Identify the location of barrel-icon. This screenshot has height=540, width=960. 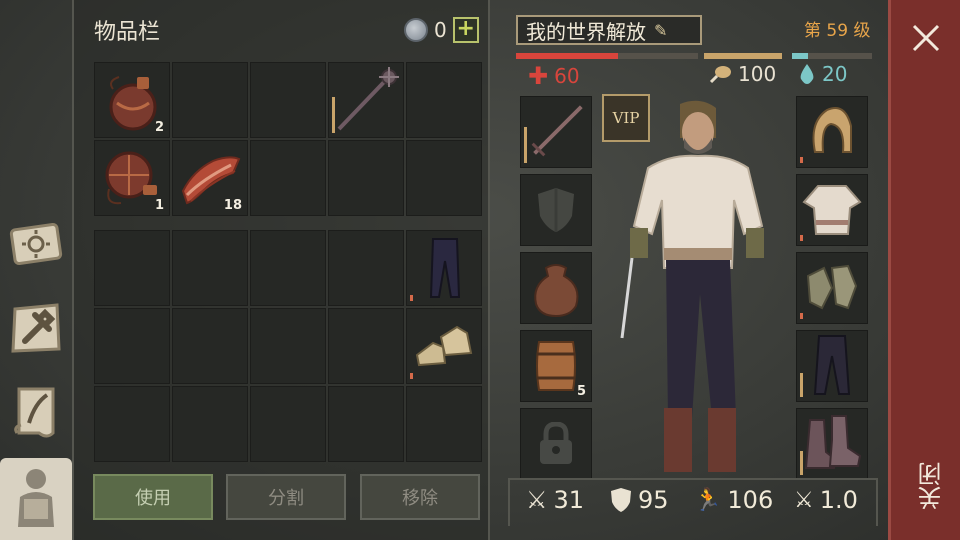
(556, 366).